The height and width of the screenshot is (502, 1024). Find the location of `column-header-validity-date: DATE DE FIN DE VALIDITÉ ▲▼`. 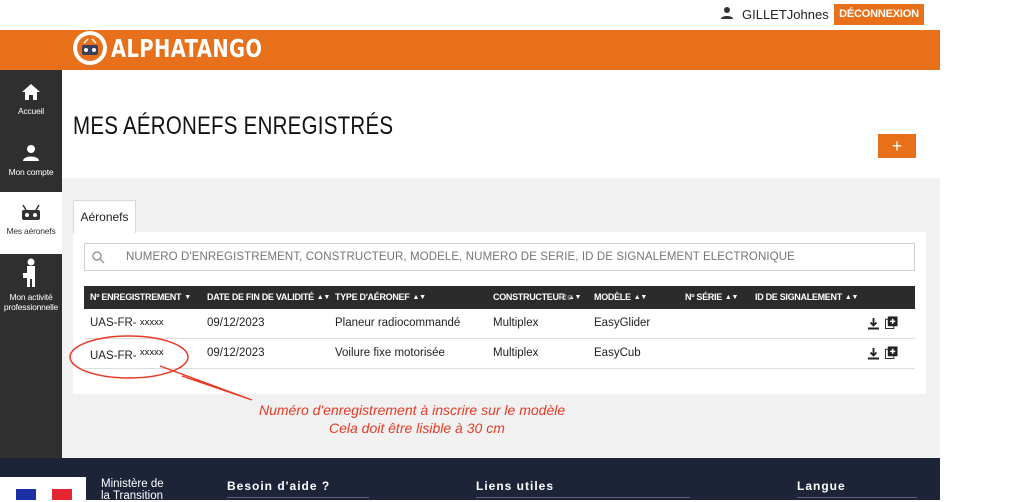

column-header-validity-date: DATE DE FIN DE VALIDITÉ ▲▼ is located at coordinates (268, 297).